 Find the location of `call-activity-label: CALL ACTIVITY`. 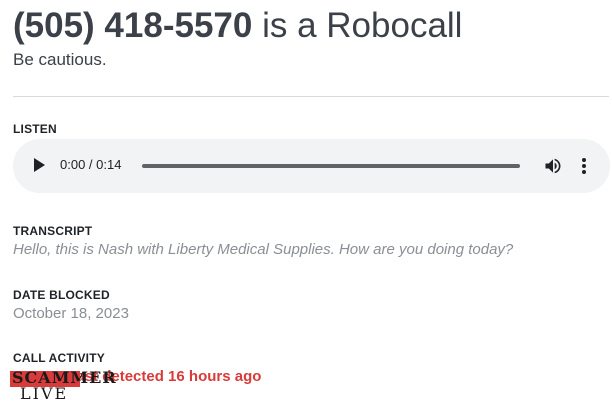

call-activity-label: CALL ACTIVITY is located at coordinates (59, 358).